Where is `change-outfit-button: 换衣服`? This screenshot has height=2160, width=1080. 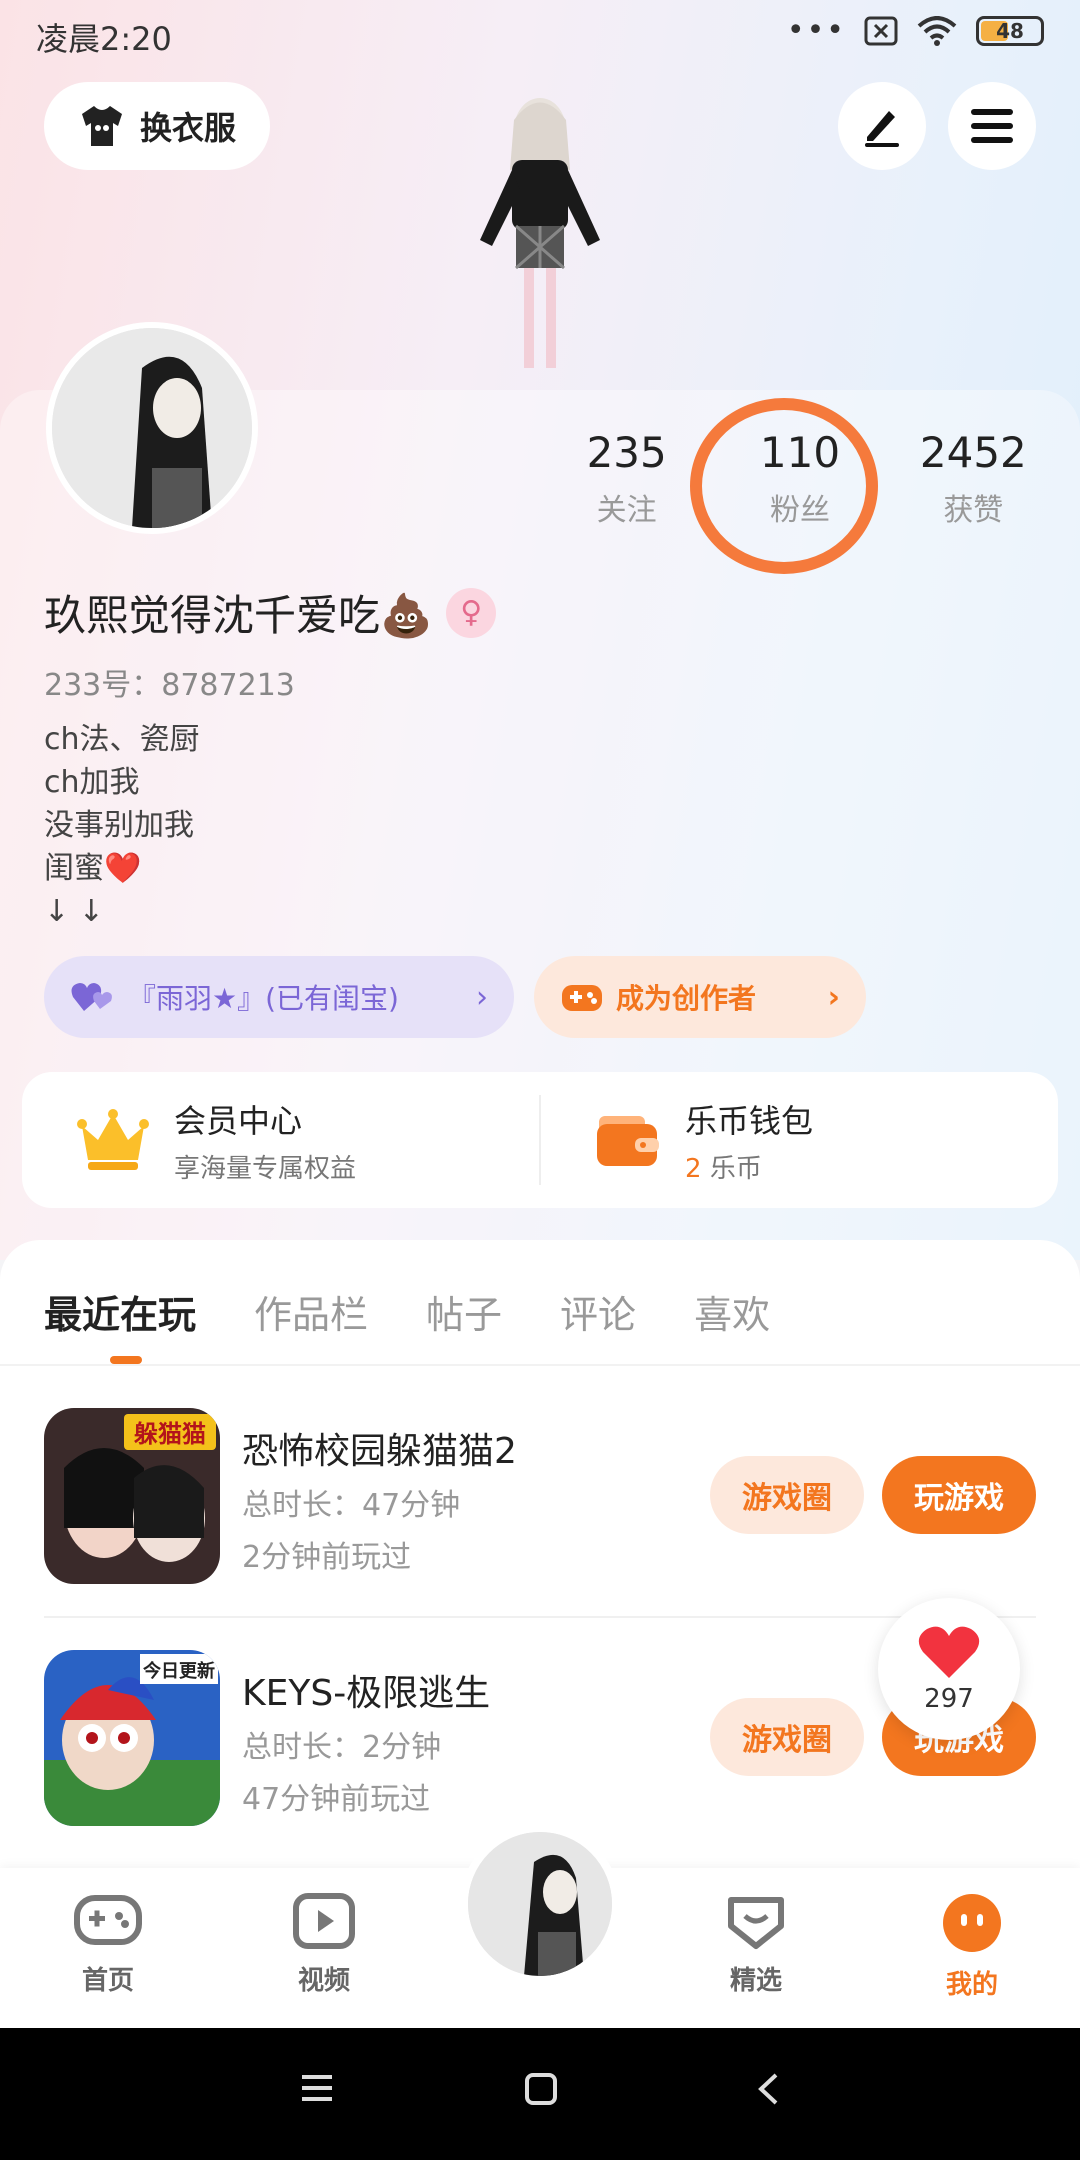
change-outfit-button: 换衣服 is located at coordinates (157, 126).